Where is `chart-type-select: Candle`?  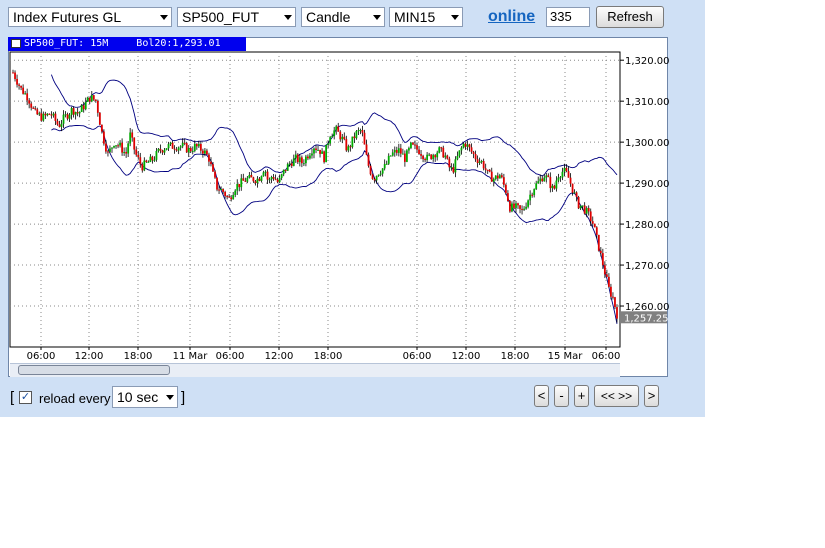
chart-type-select: Candle is located at coordinates (343, 17).